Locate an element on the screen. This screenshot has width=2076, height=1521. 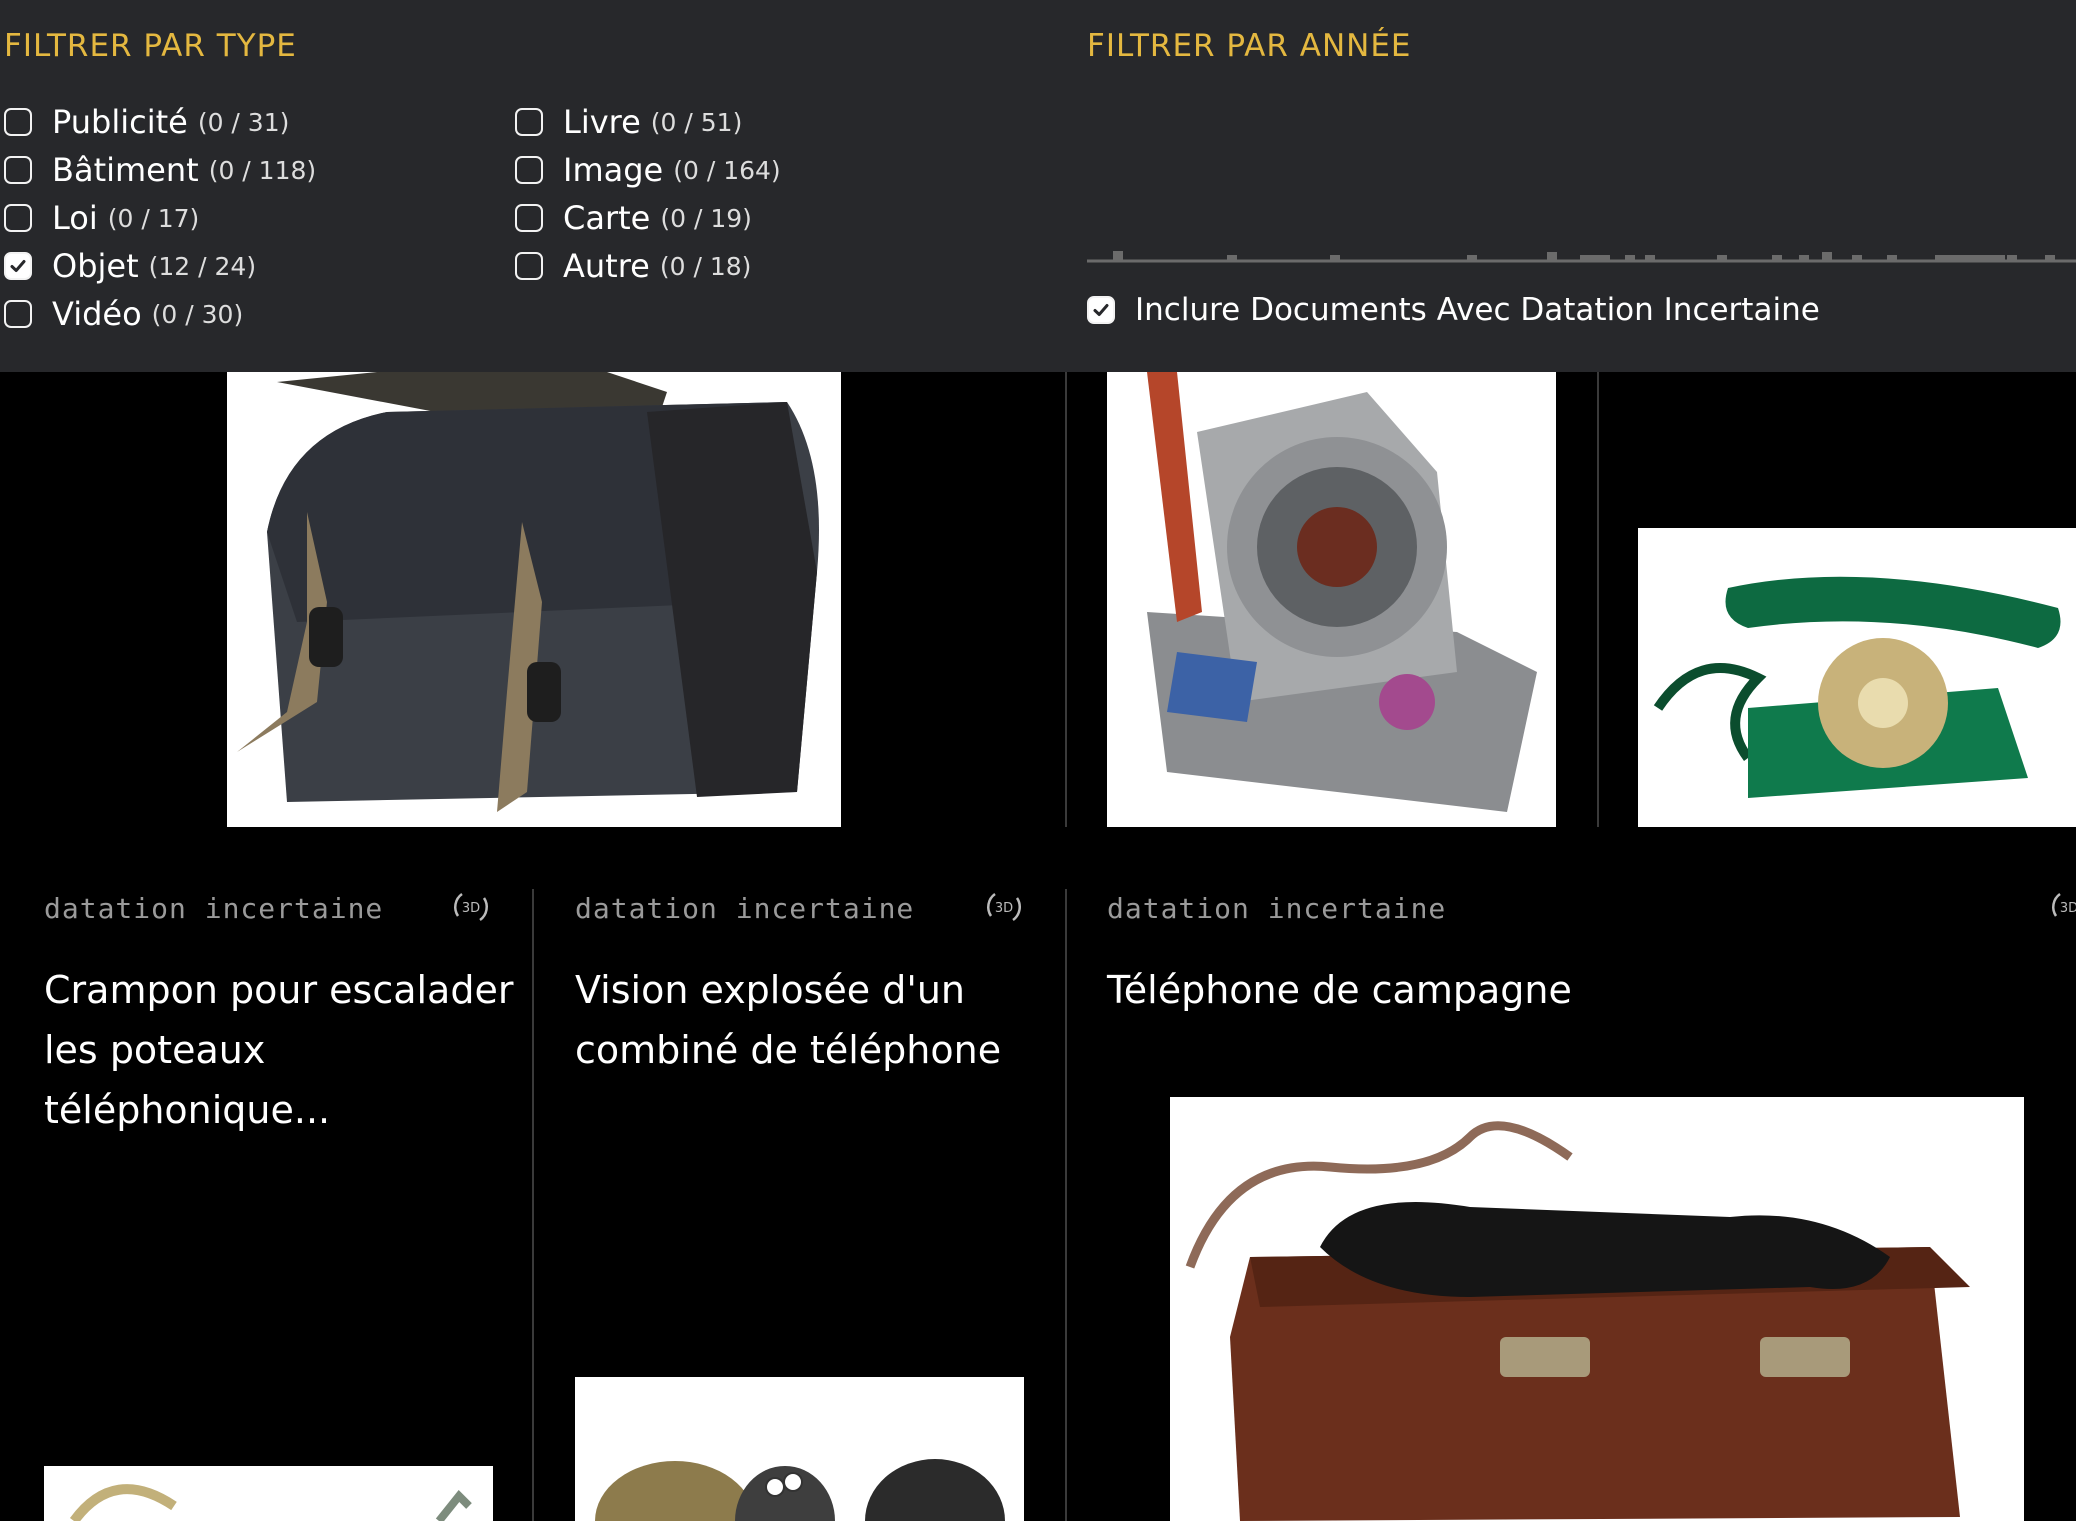
year-filter-title: FILTRER PAR ANNÉE is located at coordinates (1249, 46).